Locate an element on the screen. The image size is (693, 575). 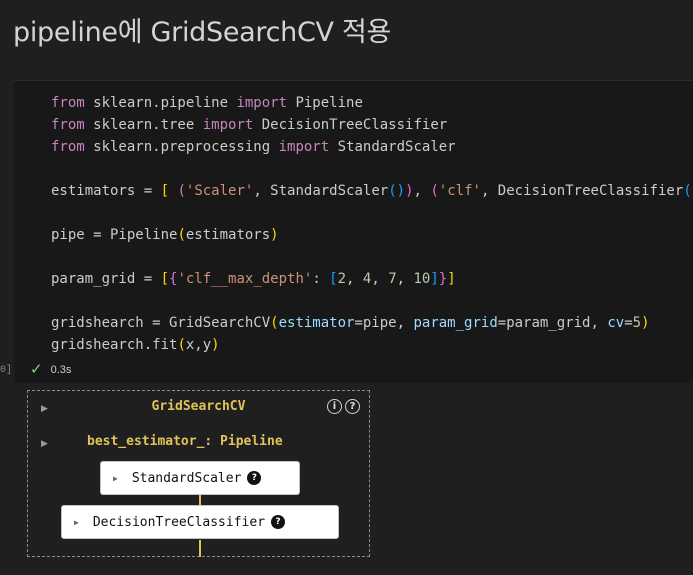
help-icons: i ? is located at coordinates (343, 406).